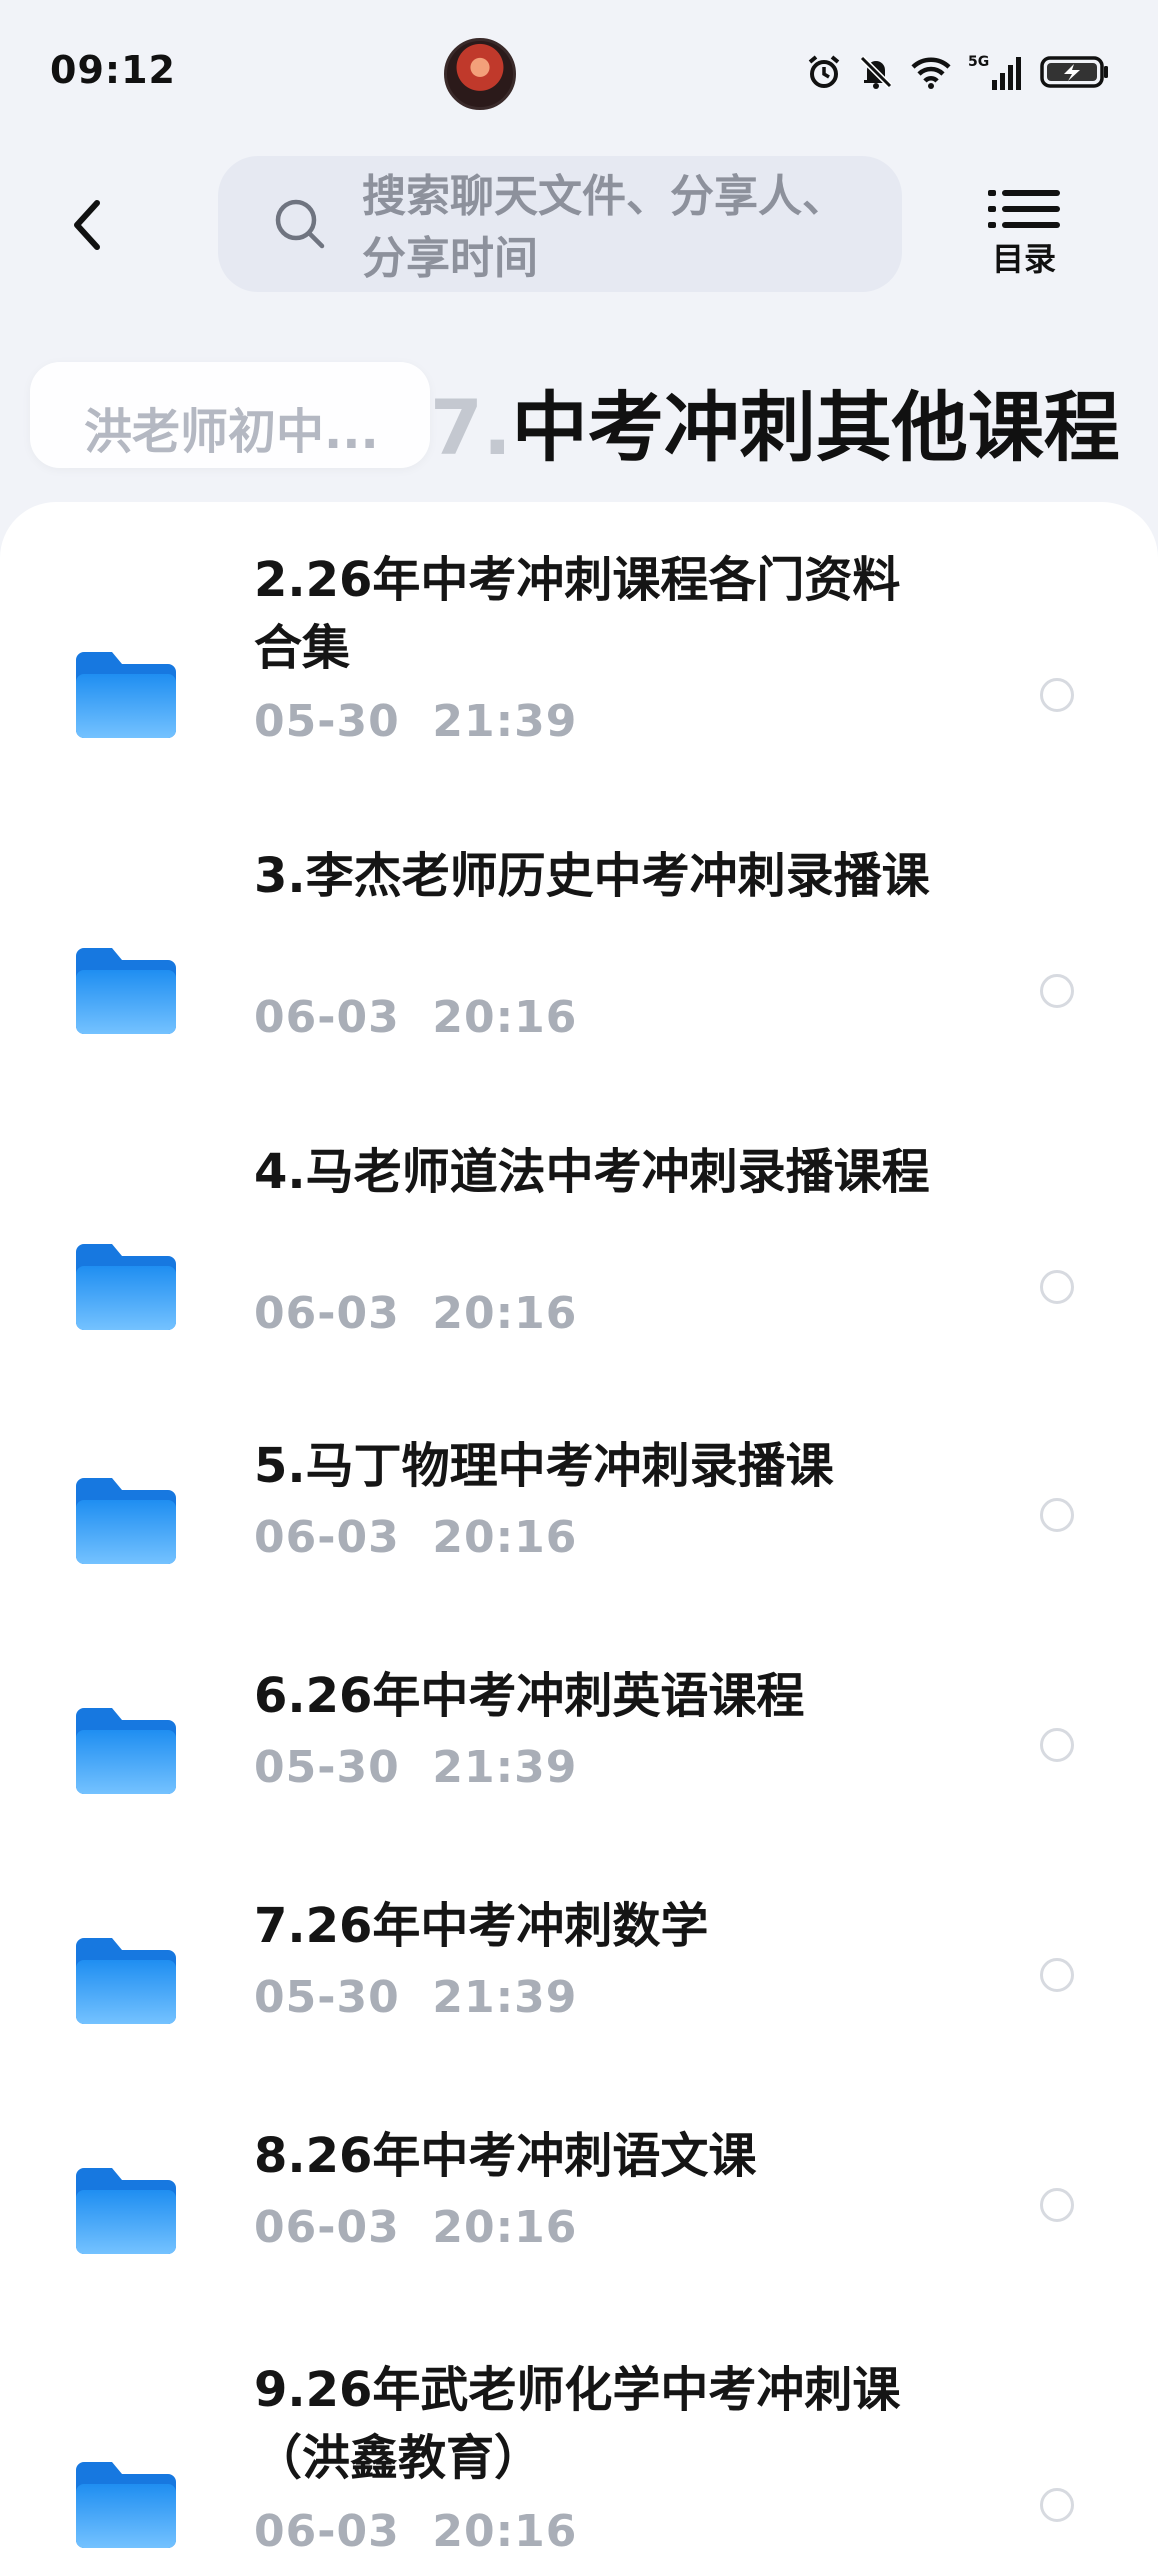 The width and height of the screenshot is (1158, 2560). I want to click on wifi-icon, so click(931, 72).